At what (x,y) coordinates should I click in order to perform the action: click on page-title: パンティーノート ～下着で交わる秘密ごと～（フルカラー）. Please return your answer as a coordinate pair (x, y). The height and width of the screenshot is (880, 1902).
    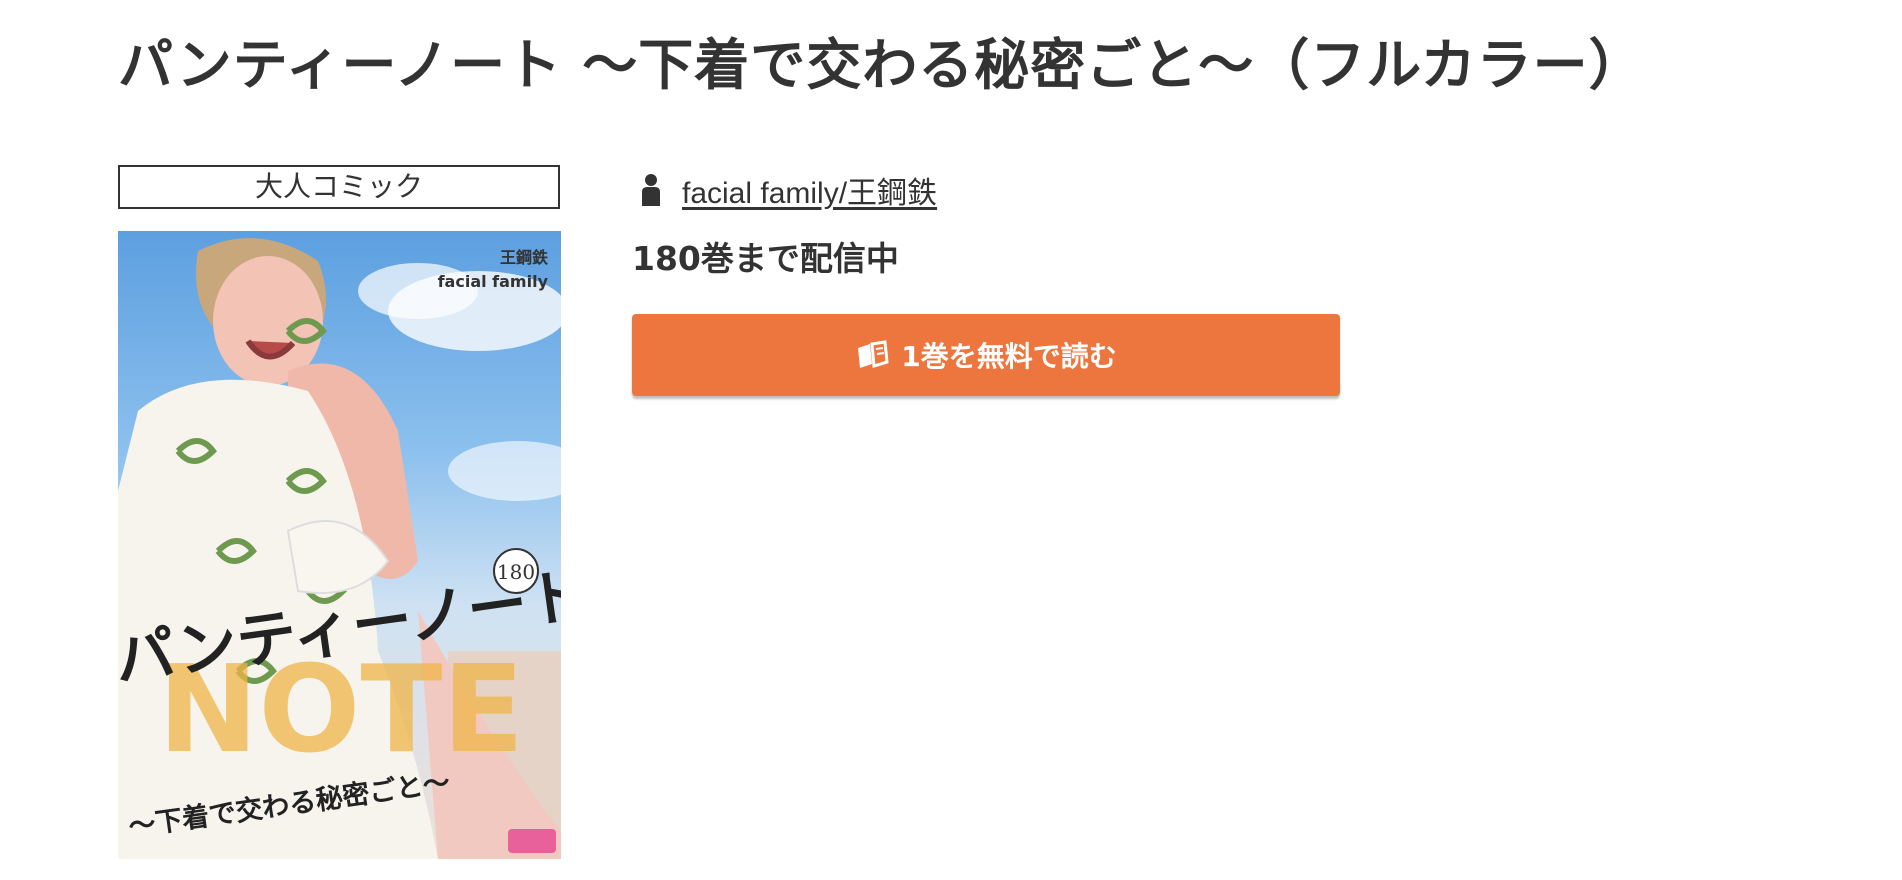
    Looking at the image, I should click on (881, 65).